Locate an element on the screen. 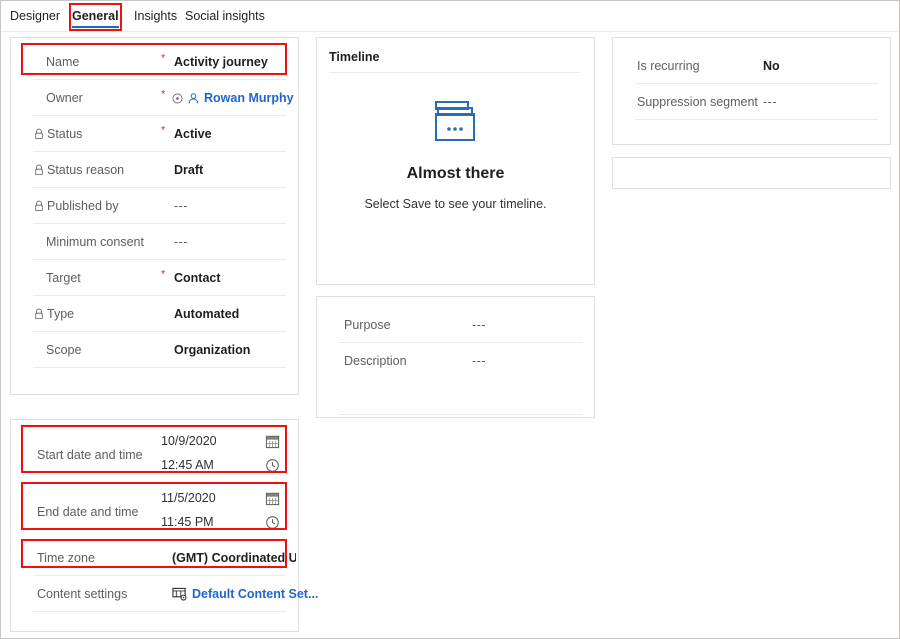  field-value-minimum-consent: --- is located at coordinates (181, 242).